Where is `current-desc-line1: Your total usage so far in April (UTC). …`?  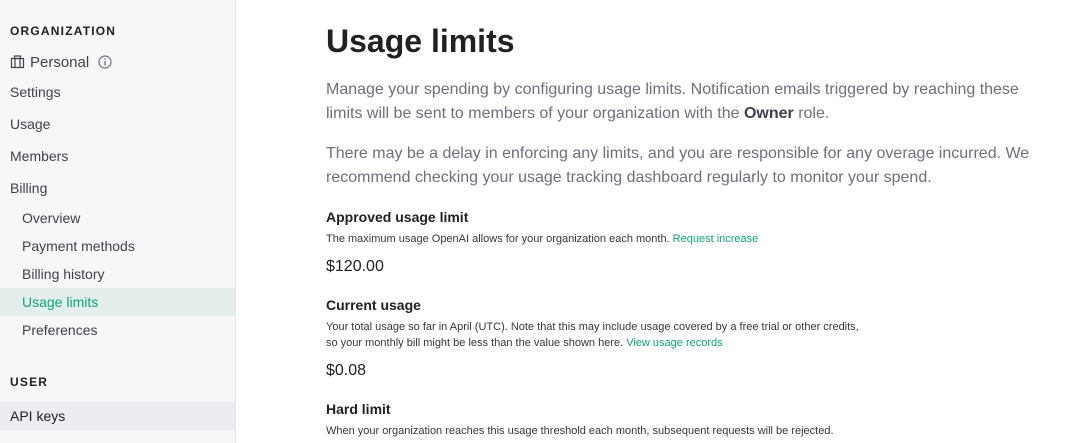
current-desc-line1: Your total usage so far in April (UTC). … is located at coordinates (592, 327).